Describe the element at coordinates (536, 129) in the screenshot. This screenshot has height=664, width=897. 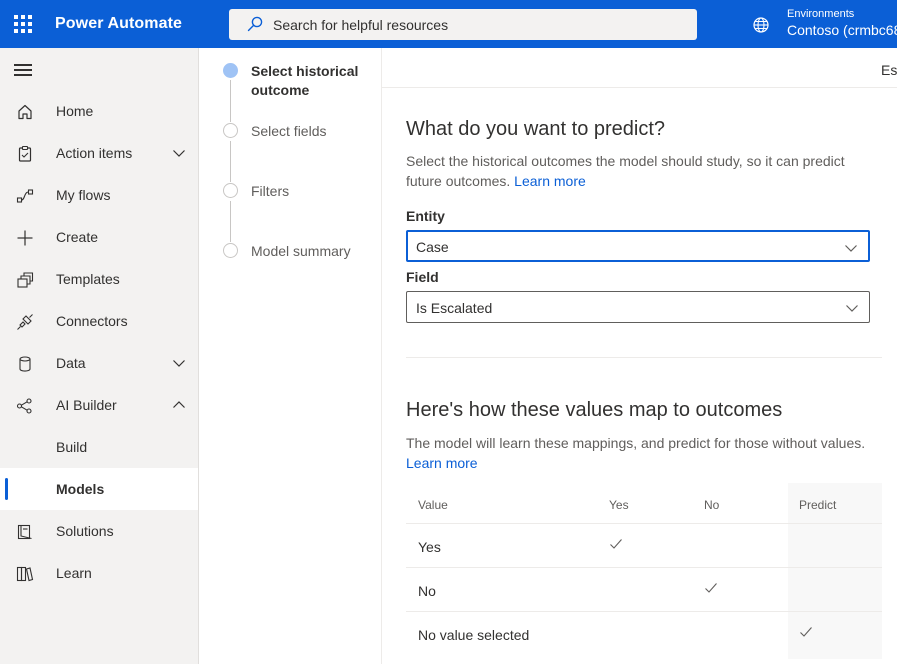
I see `predict-section-title: What do you want to predict?` at that location.